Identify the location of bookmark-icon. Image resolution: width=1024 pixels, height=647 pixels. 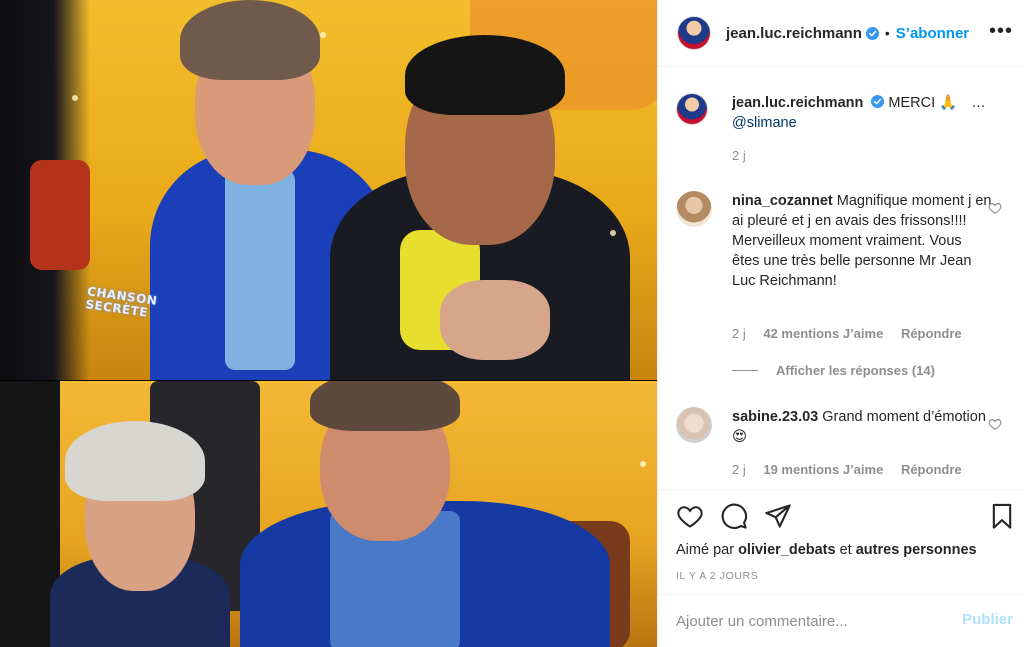
(1002, 516).